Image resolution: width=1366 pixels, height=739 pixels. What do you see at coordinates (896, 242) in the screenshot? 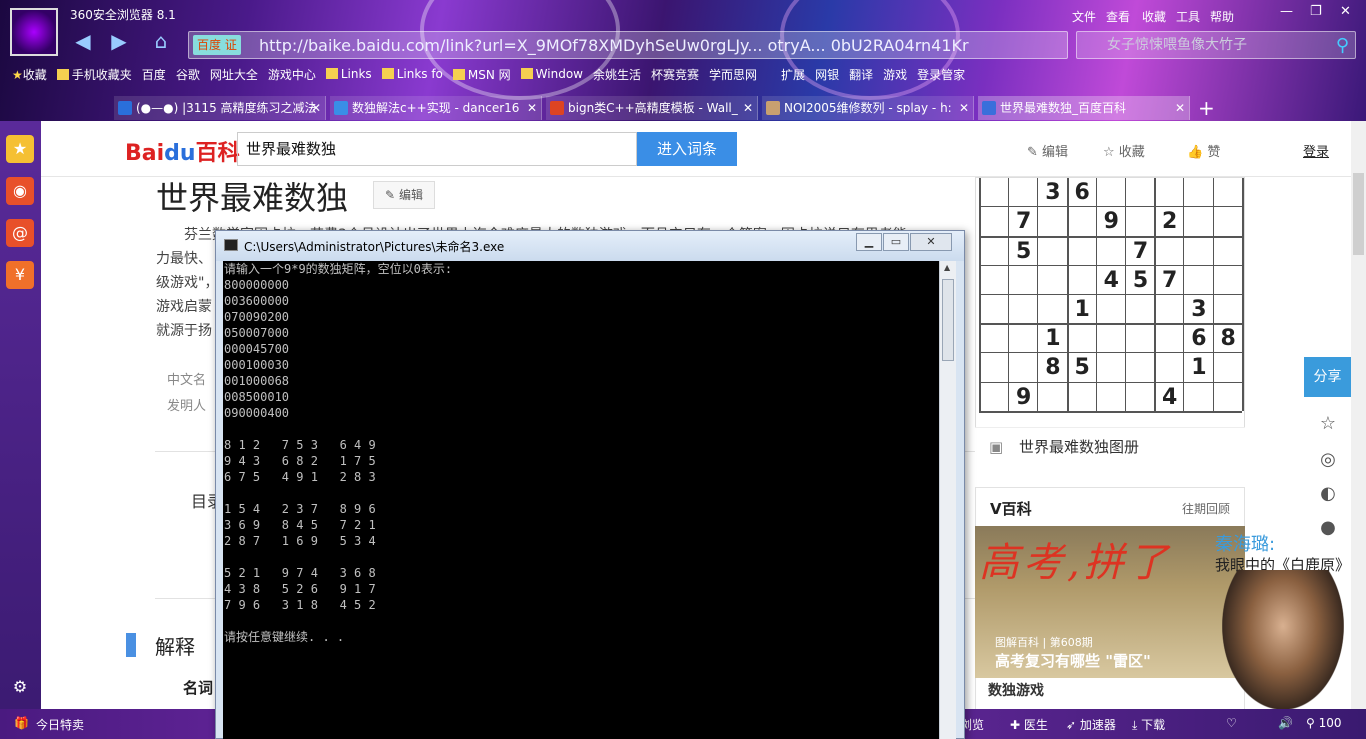
I see `console-maximize-button: ▭` at bounding box center [896, 242].